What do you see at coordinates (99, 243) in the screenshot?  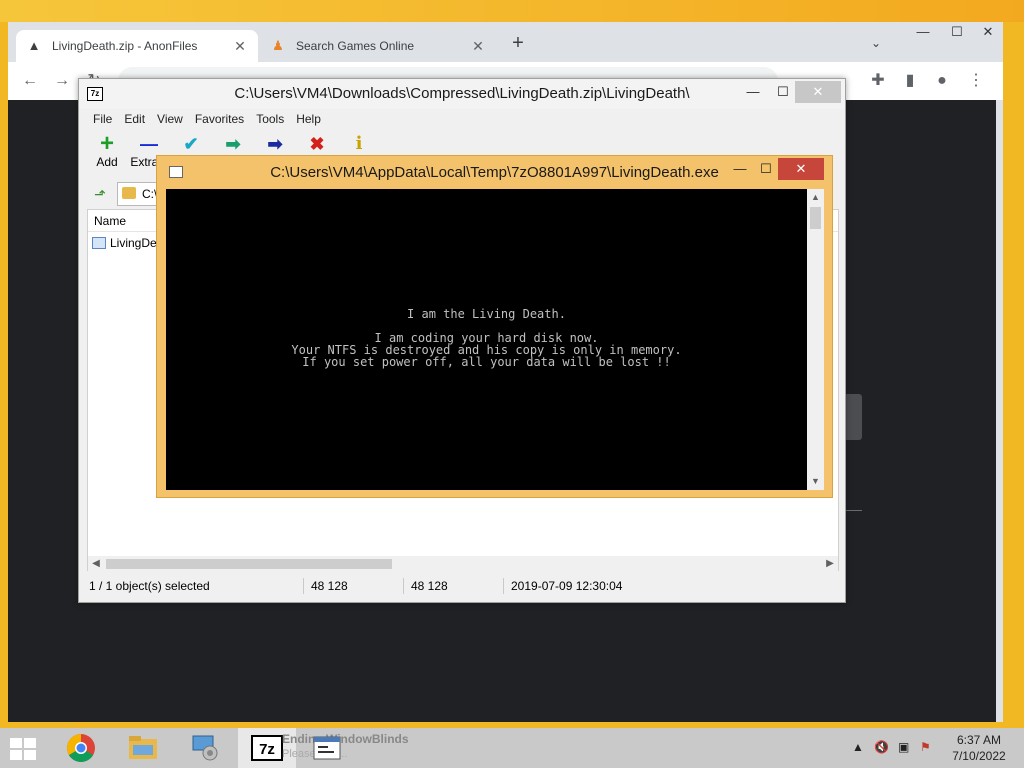 I see `exe-file-icon` at bounding box center [99, 243].